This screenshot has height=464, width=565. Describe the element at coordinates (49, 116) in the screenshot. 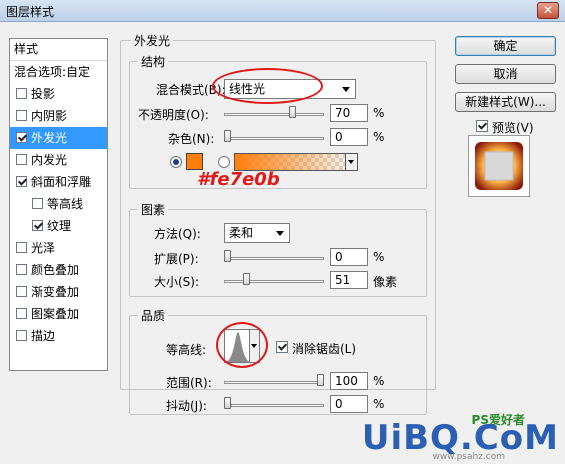

I see `style-item-label: 内阴影` at that location.